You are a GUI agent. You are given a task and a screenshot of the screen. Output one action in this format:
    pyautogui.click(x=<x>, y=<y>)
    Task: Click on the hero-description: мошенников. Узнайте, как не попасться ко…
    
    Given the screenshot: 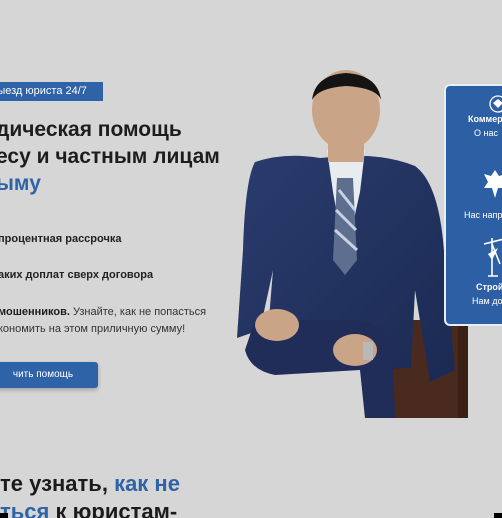 What is the action you would take?
    pyautogui.click(x=103, y=321)
    